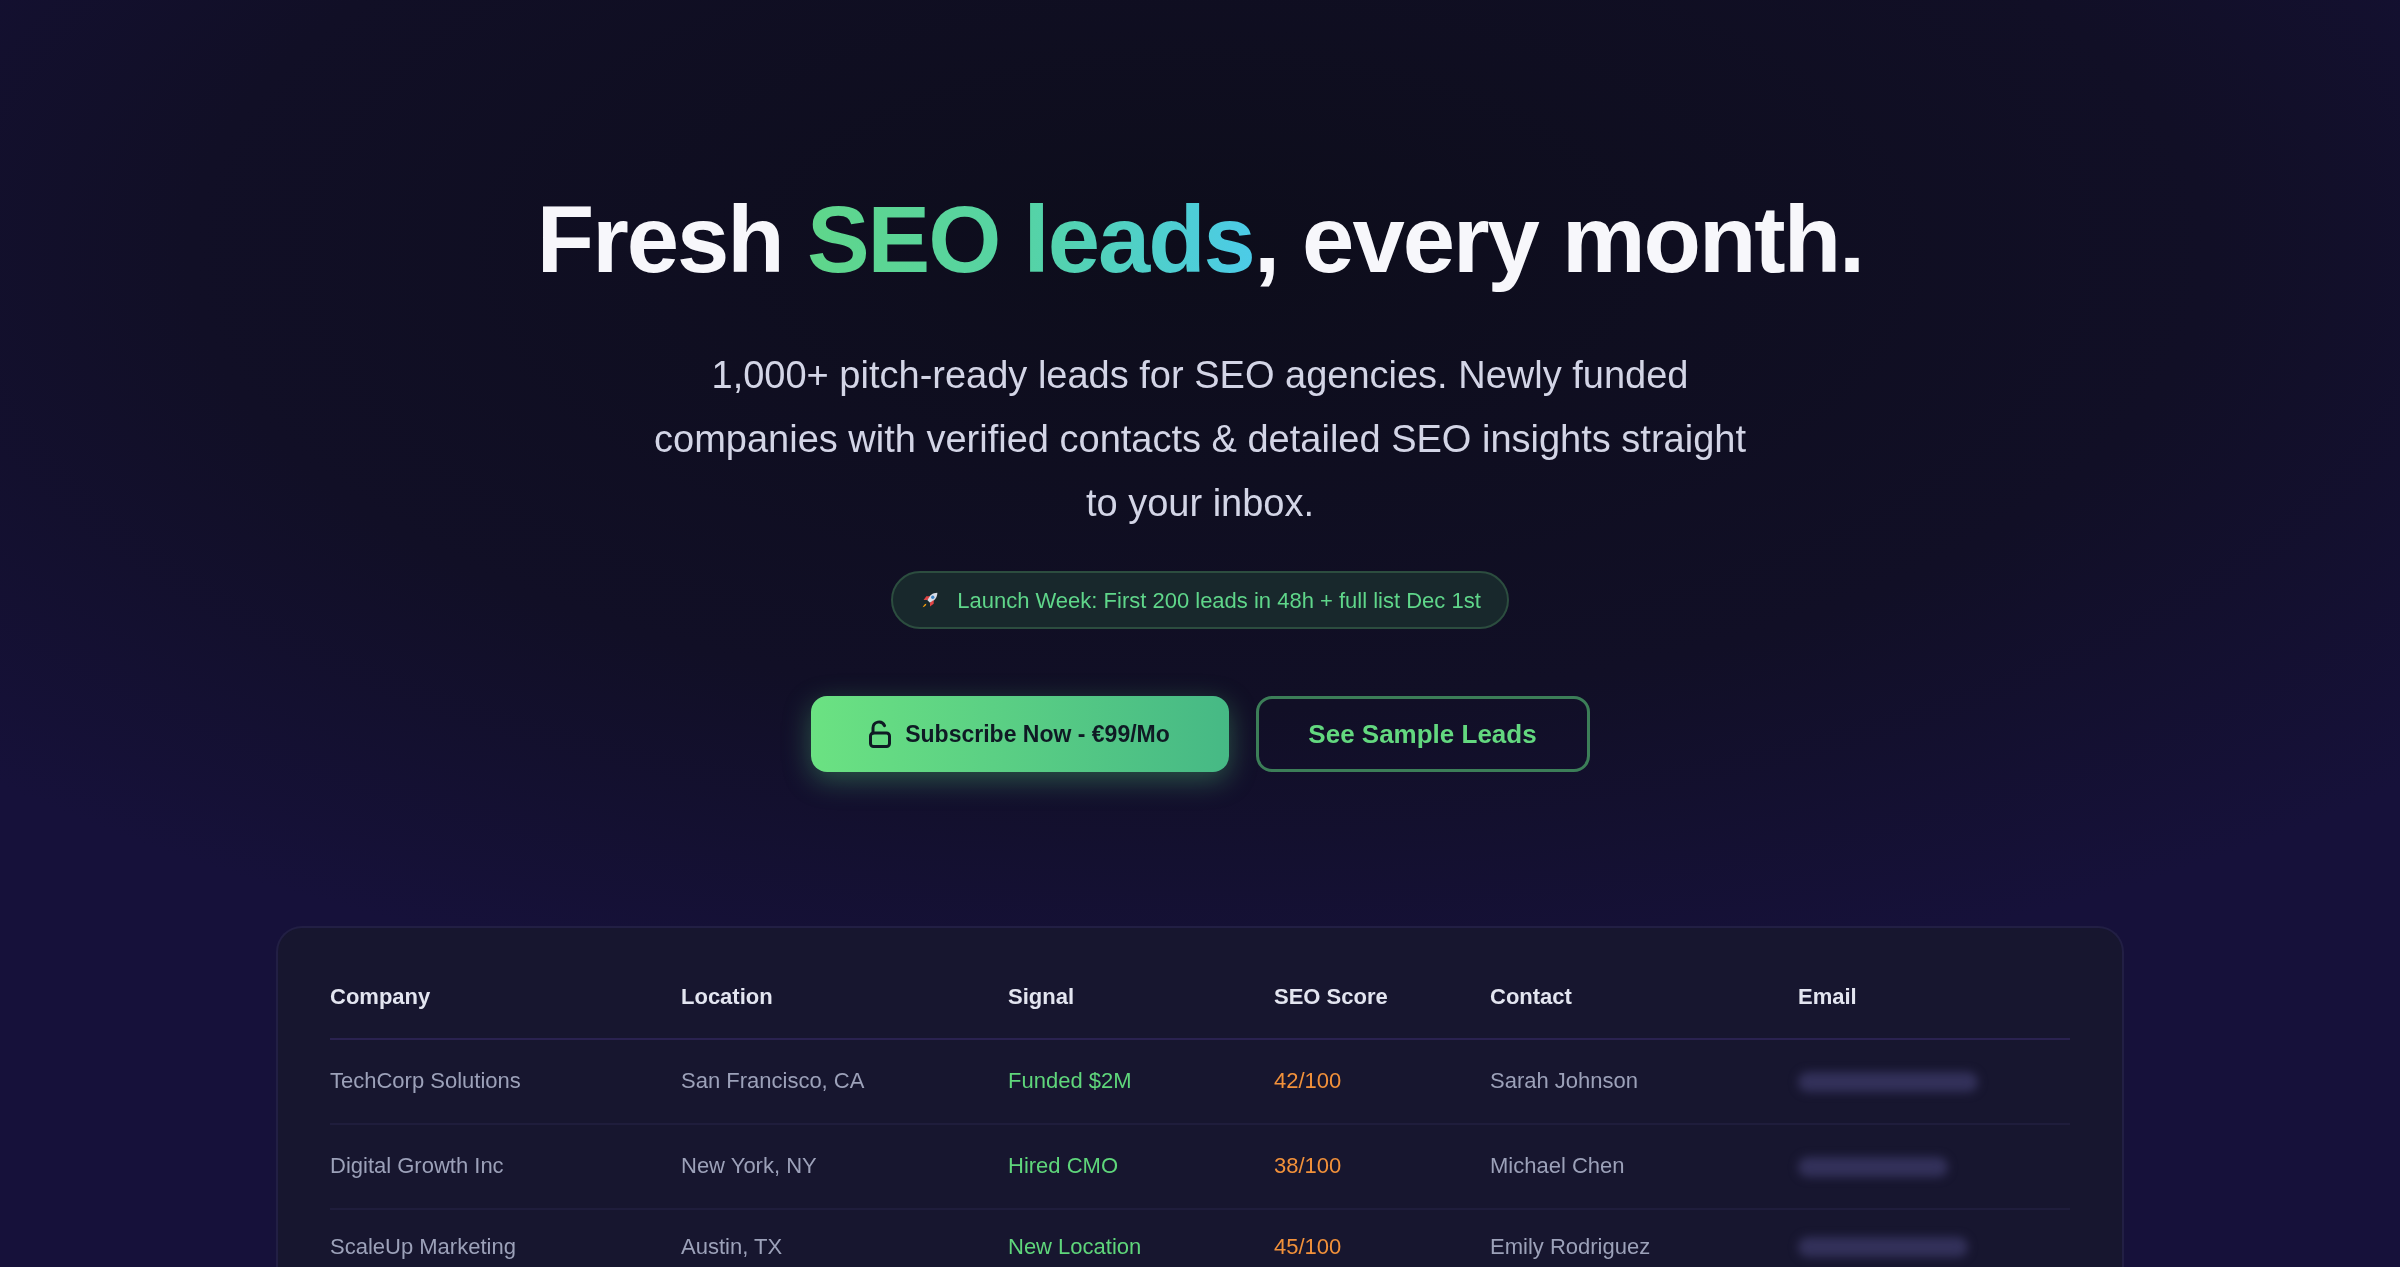 Image resolution: width=2400 pixels, height=1267 pixels. What do you see at coordinates (749, 1165) in the screenshot?
I see `table-cell: New York, NY` at bounding box center [749, 1165].